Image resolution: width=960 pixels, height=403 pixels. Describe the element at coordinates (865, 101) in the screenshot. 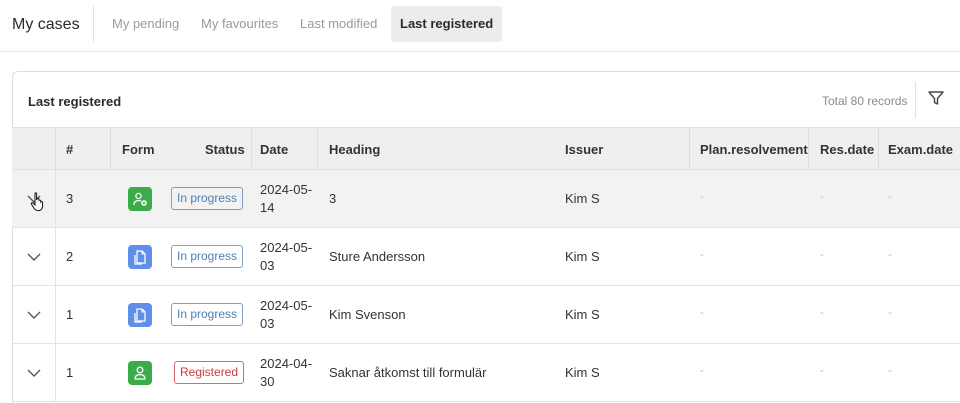

I see `total-records: Total 80 records` at that location.